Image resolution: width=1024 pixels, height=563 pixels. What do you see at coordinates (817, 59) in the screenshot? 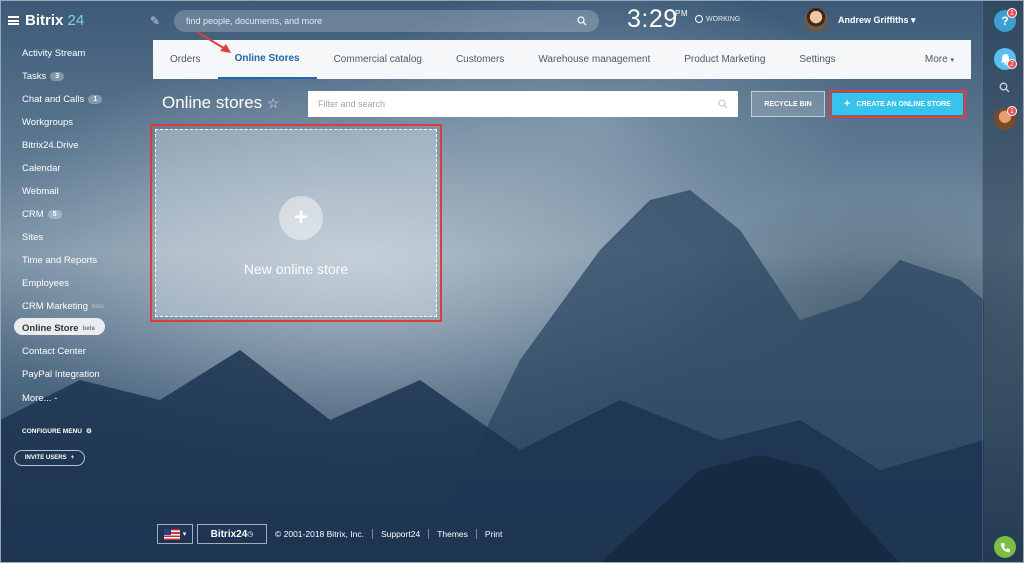
I see `tab-settings: Settings` at bounding box center [817, 59].